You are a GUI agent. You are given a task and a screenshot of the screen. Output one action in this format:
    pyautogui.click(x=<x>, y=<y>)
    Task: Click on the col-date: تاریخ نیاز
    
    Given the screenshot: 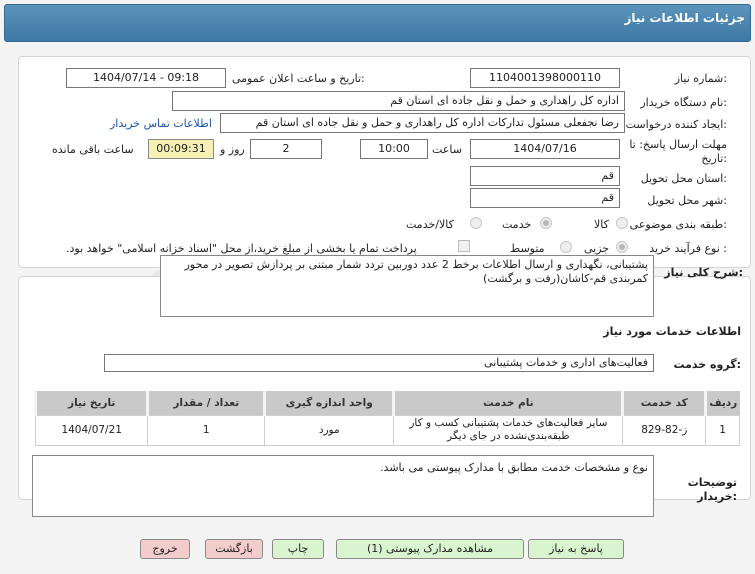 What is the action you would take?
    pyautogui.click(x=90, y=403)
    